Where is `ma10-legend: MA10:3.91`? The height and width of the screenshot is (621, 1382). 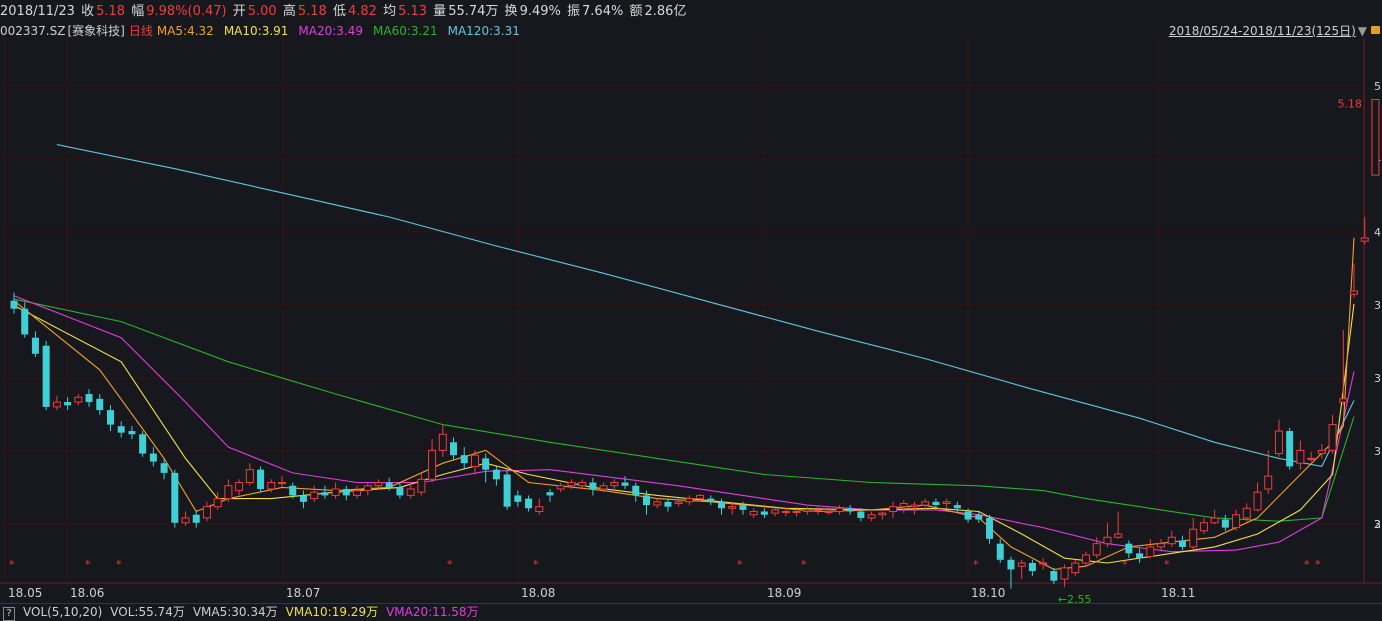
ma10-legend: MA10:3.91 is located at coordinates (256, 31).